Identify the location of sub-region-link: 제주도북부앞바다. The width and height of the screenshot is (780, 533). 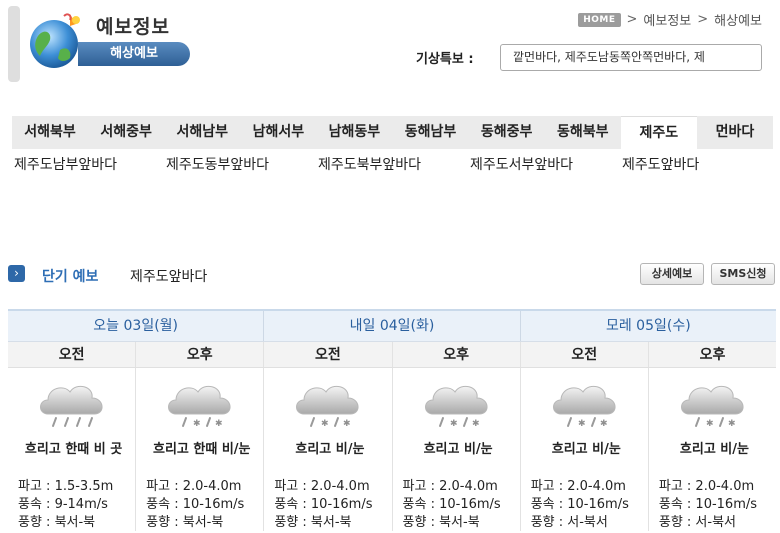
(394, 164).